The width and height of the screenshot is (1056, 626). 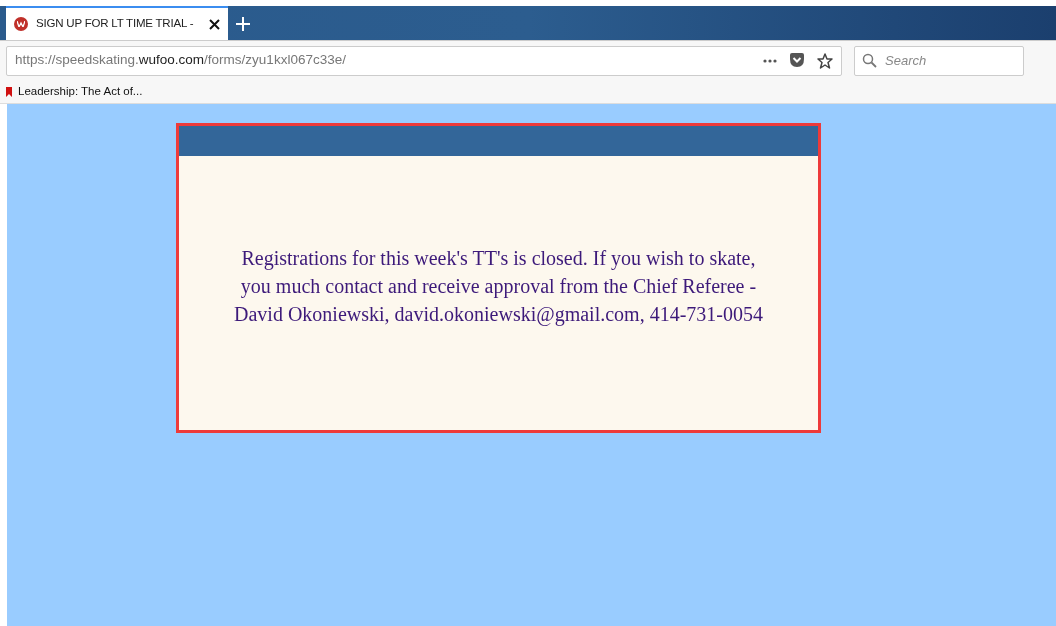 I want to click on new-tab-icon, so click(x=243, y=24).